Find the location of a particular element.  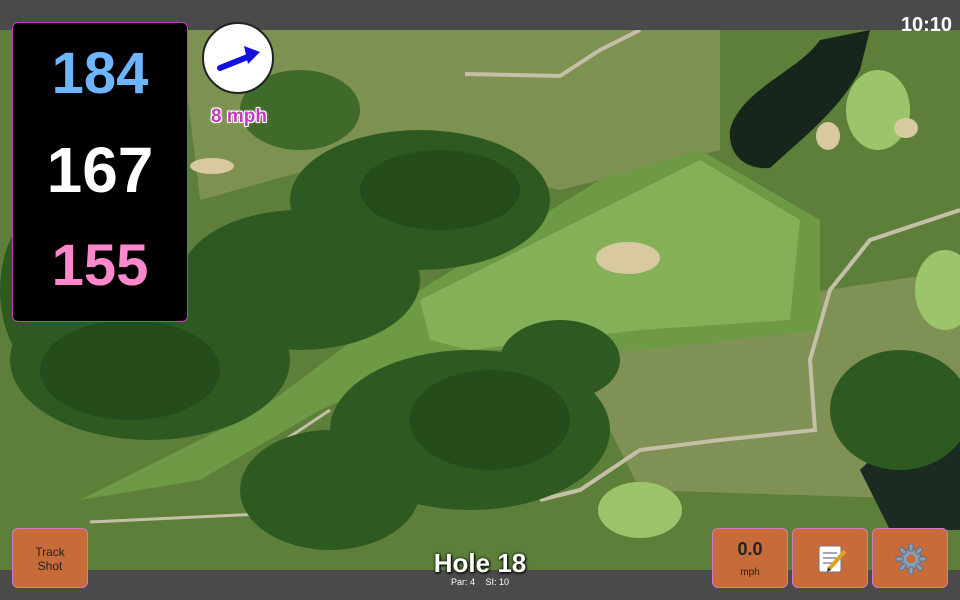

track-shot-button: Track Shot is located at coordinates (50, 558).